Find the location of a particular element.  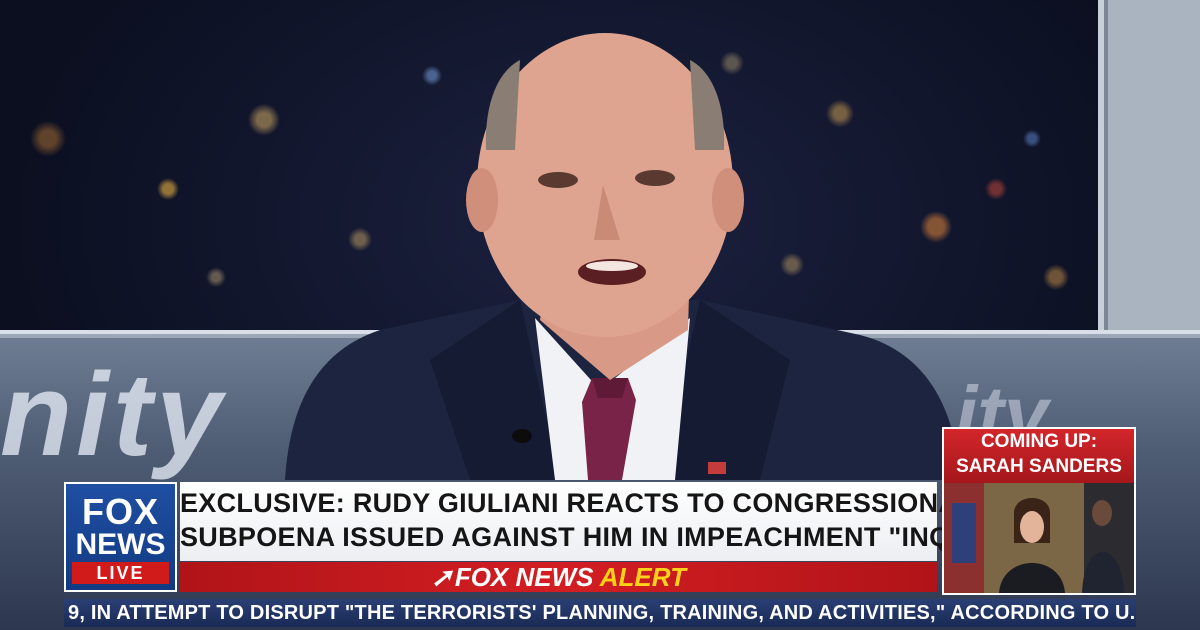

logo-news-text: NEWS is located at coordinates (120, 544).